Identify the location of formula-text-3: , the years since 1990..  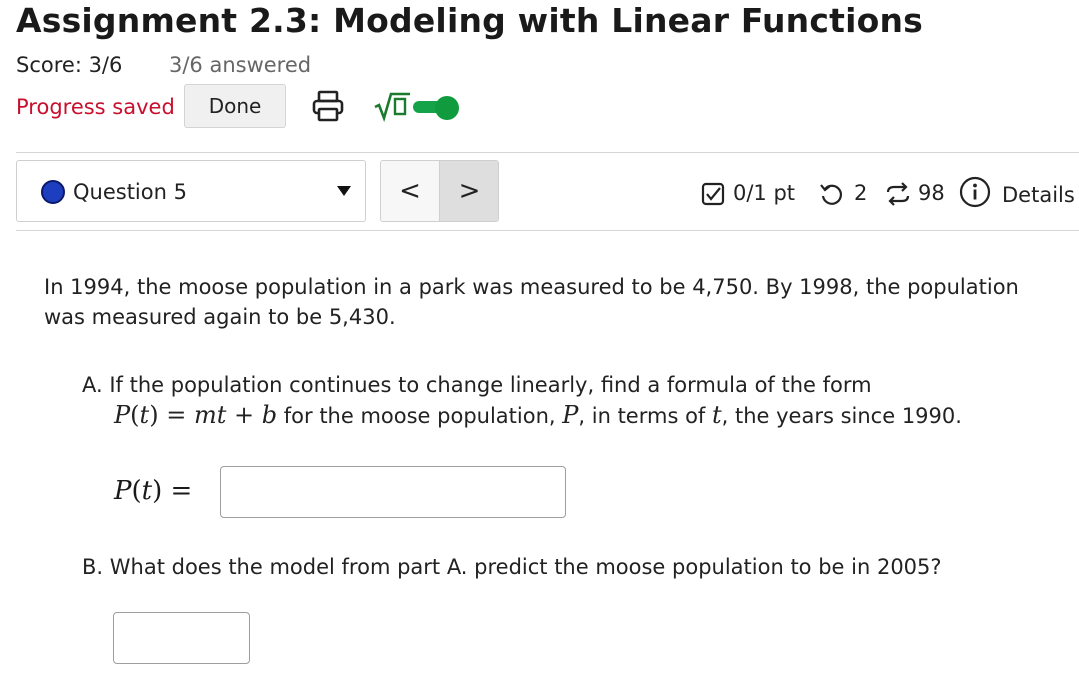
(841, 416).